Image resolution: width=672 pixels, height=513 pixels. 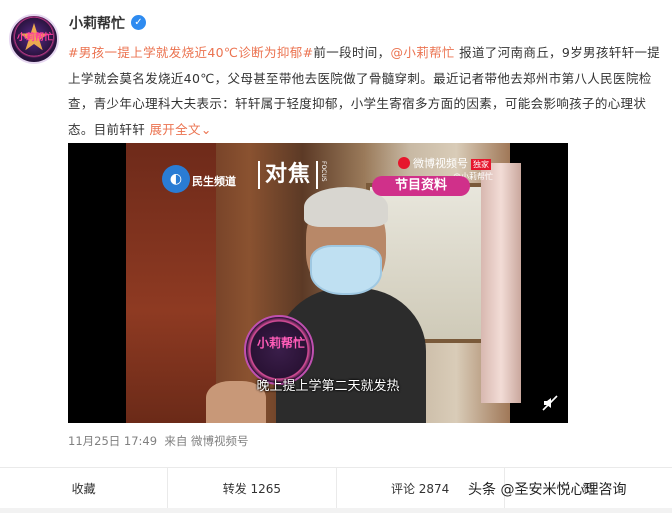 I want to click on avatar: 小莉帮忙, so click(x=34, y=39).